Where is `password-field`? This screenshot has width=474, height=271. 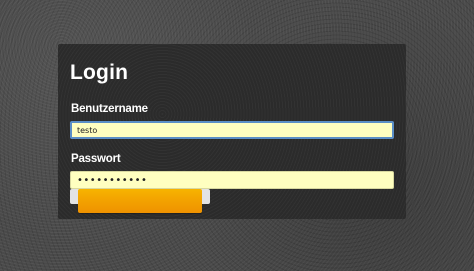 password-field is located at coordinates (232, 180).